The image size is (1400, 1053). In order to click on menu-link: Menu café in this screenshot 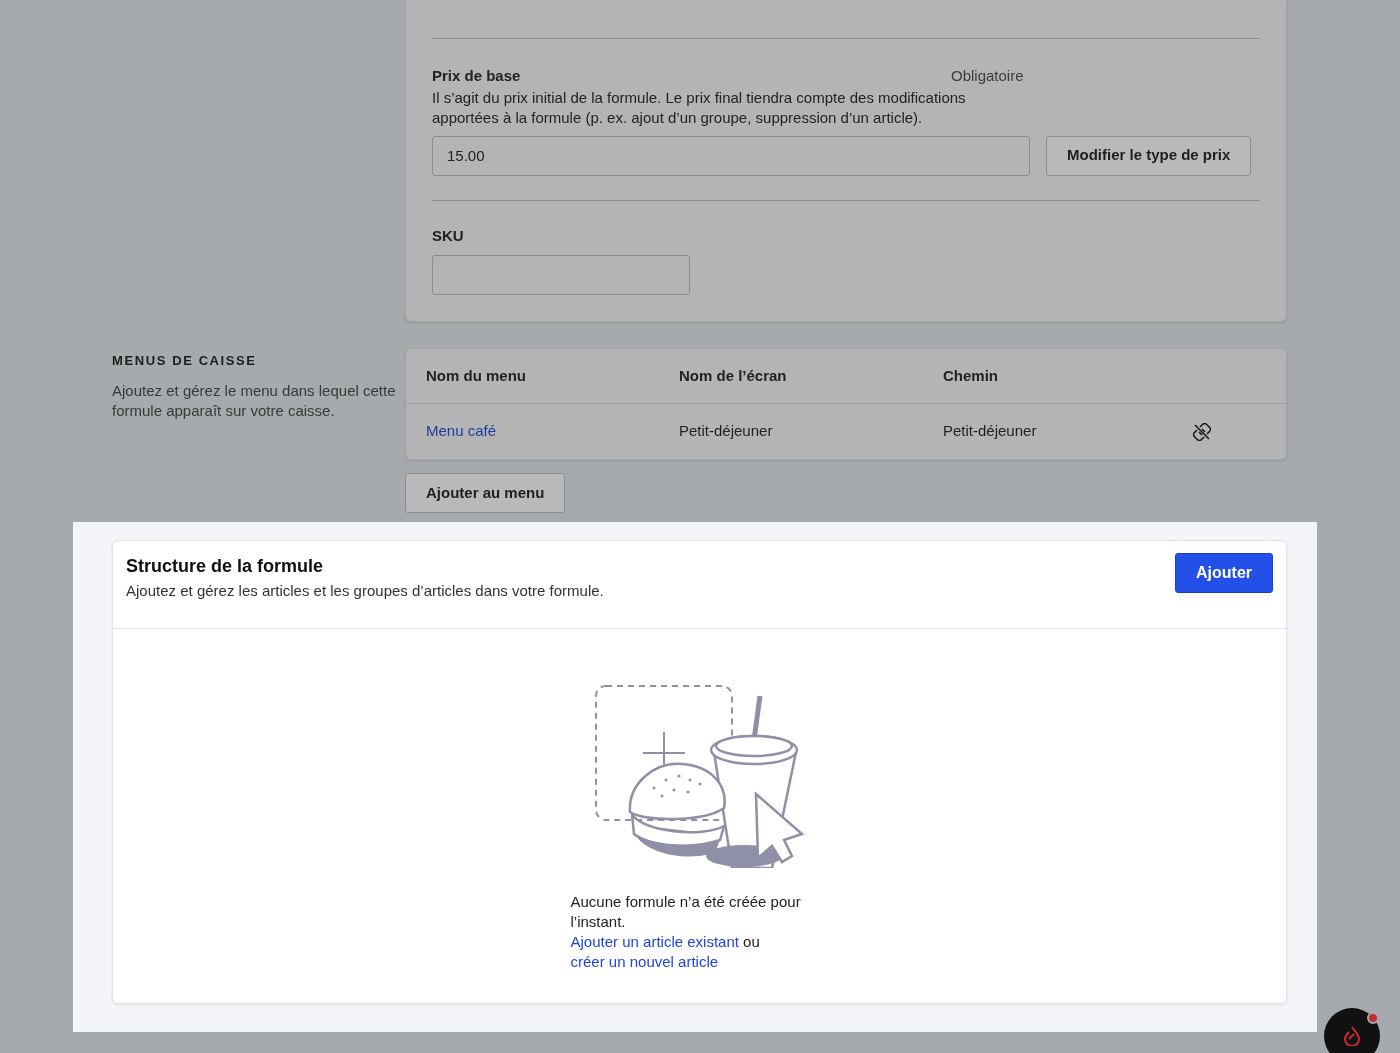, I will do `click(552, 431)`.